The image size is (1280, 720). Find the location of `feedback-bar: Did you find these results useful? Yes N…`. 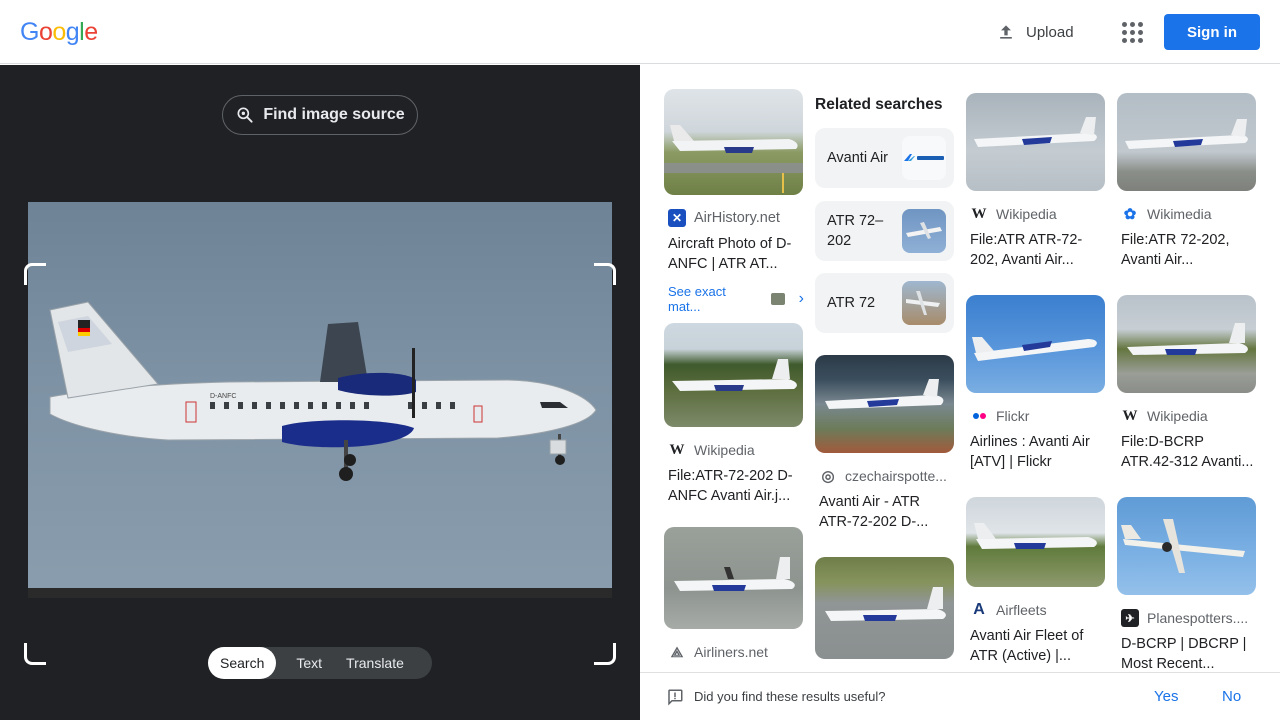

feedback-bar: Did you find these results useful? Yes N… is located at coordinates (960, 696).